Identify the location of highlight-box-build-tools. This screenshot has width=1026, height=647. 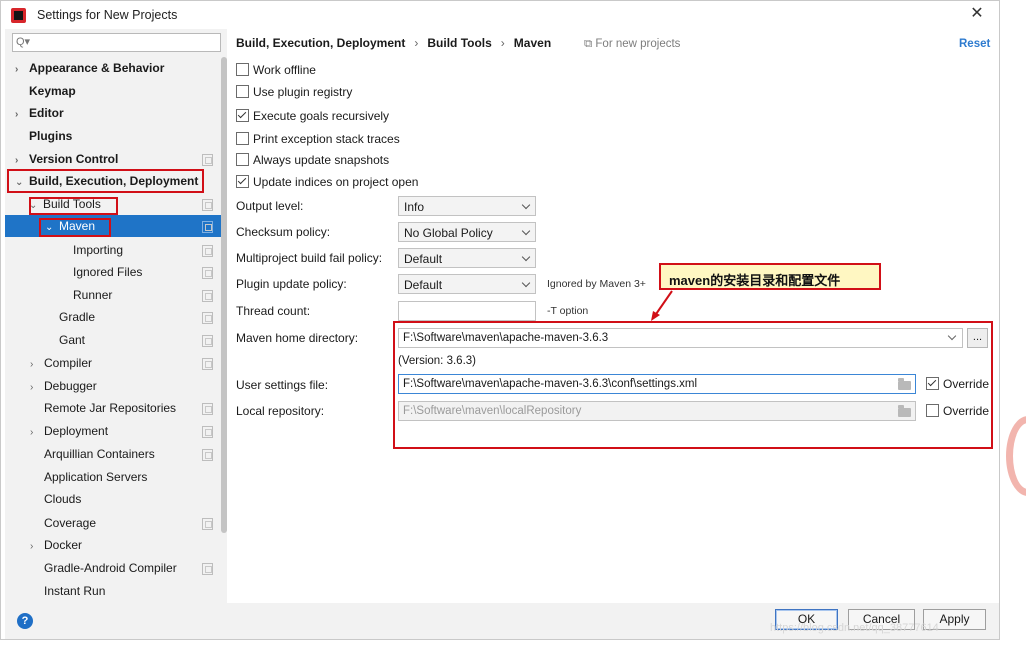
(73, 206).